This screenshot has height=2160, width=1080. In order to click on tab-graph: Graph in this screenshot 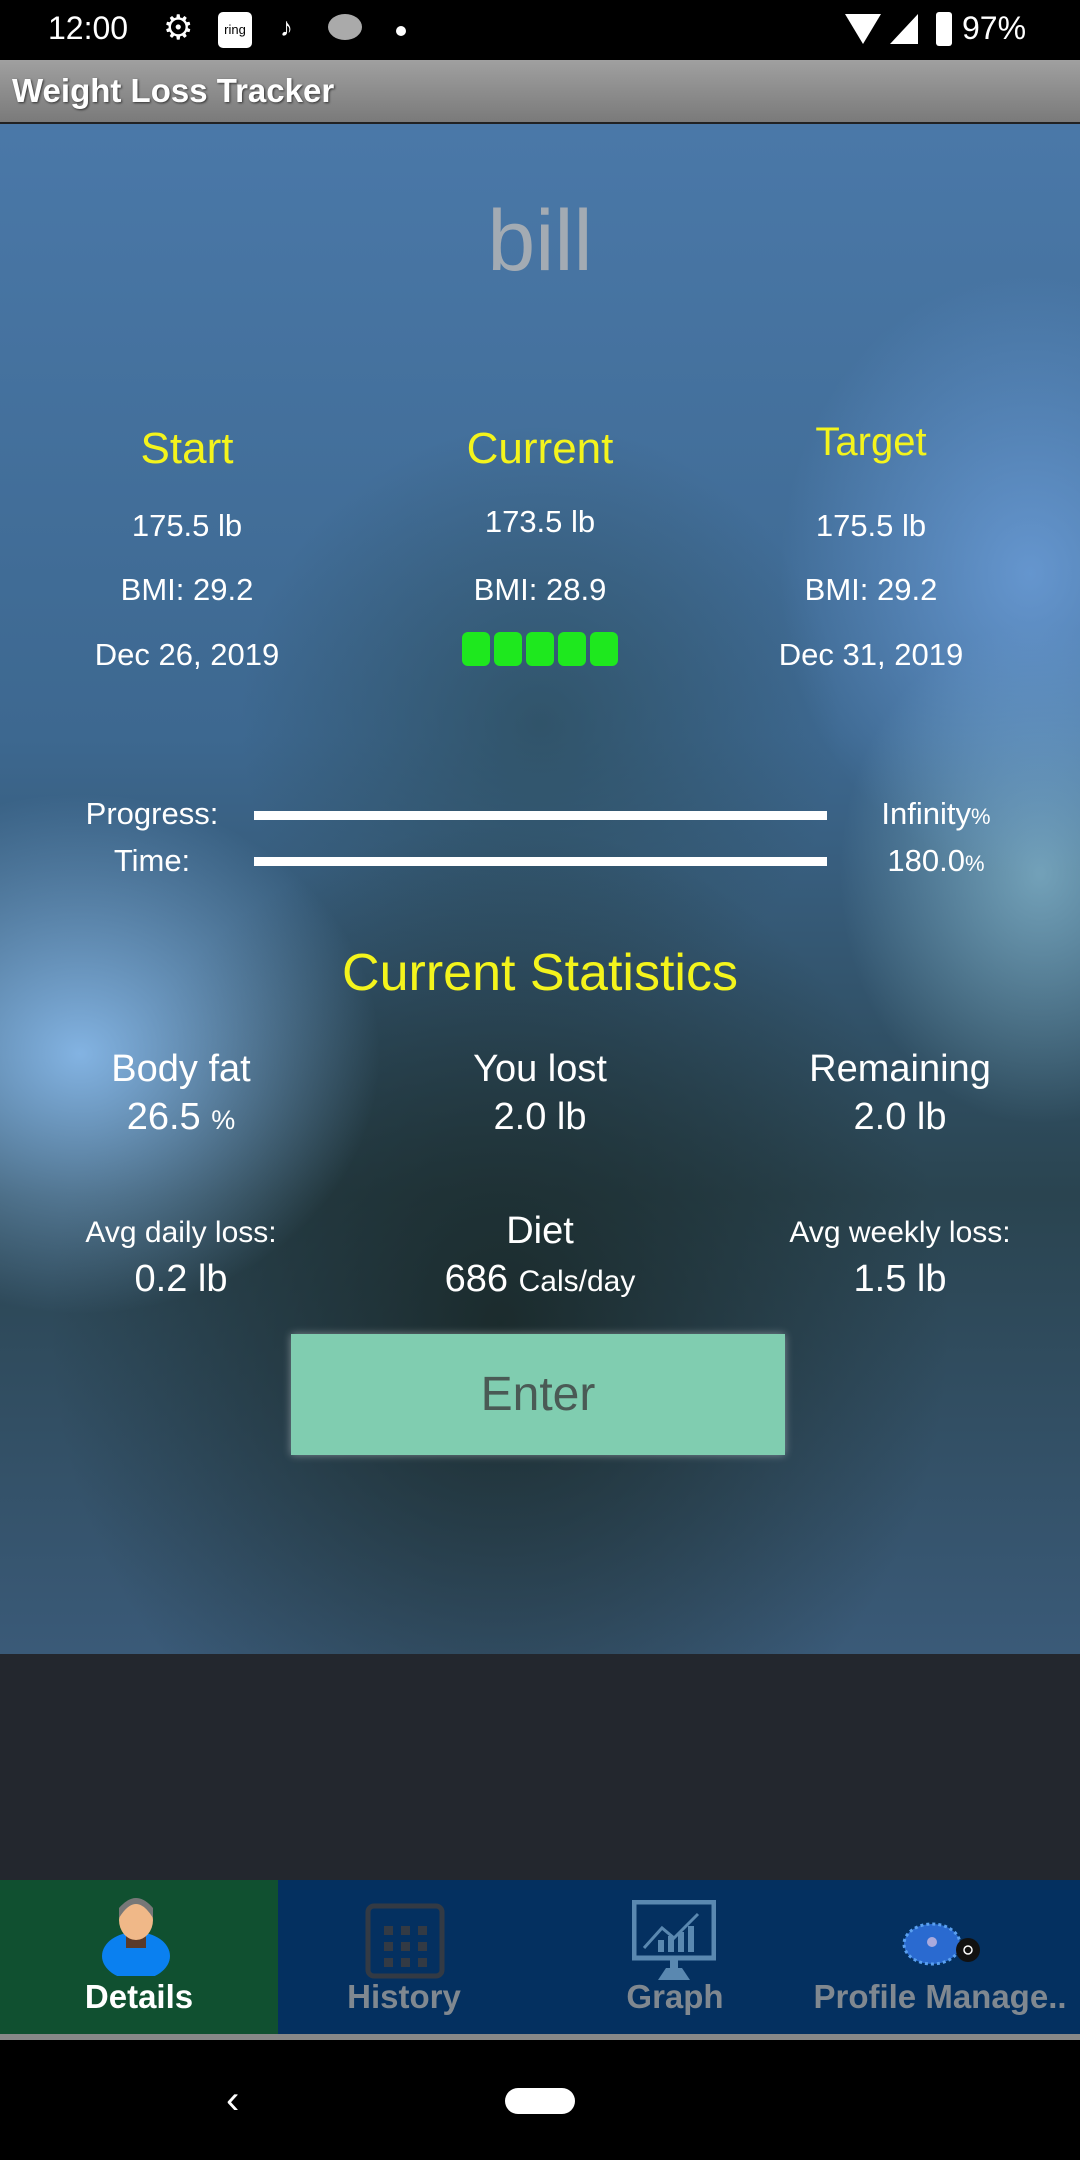, I will do `click(675, 1957)`.